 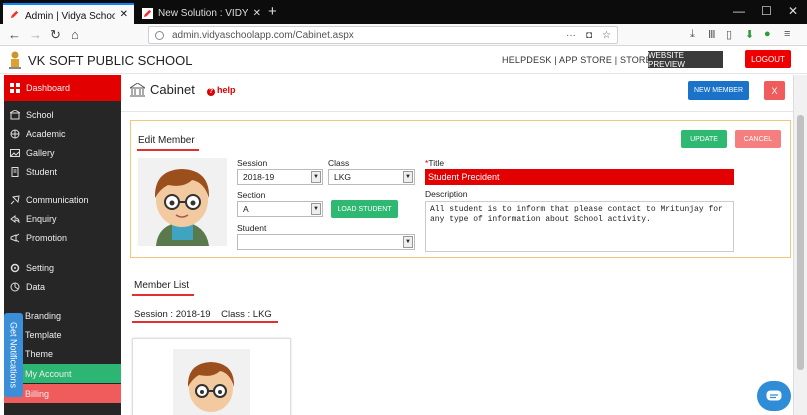 What do you see at coordinates (57, 199) in the screenshot?
I see `sidebar-item-label: Communication` at bounding box center [57, 199].